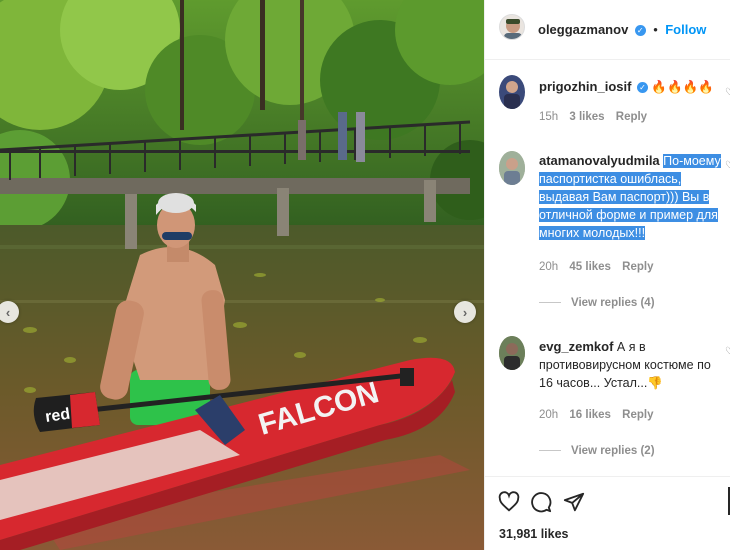 The image size is (730, 550). Describe the element at coordinates (590, 415) in the screenshot. I see `comment-likes: 16 likes` at that location.